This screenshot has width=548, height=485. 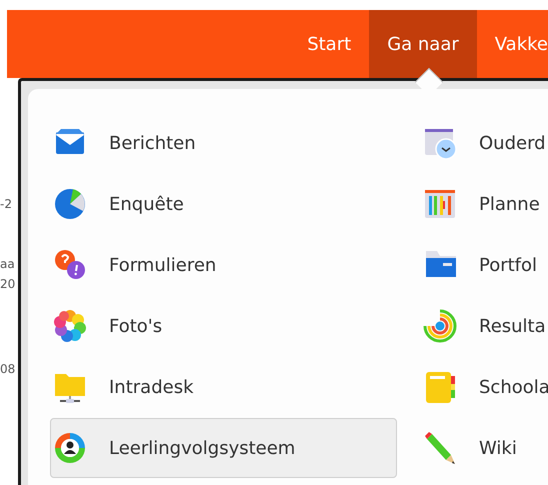 What do you see at coordinates (484, 448) in the screenshot?
I see `menu-item: Wiki` at bounding box center [484, 448].